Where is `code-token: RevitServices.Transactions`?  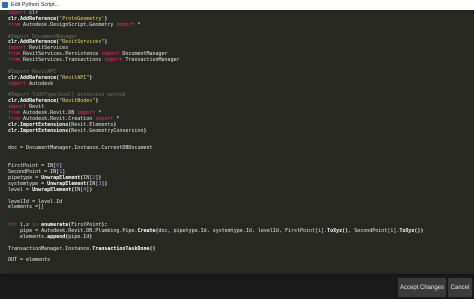 code-token: RevitServices.Transactions is located at coordinates (62, 60).